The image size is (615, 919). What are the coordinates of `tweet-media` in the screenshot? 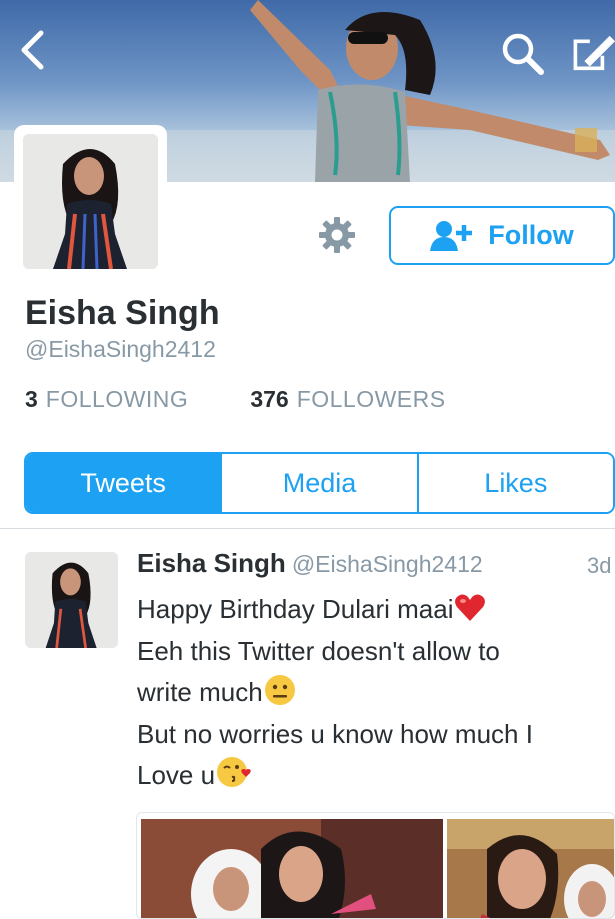 It's located at (375, 865).